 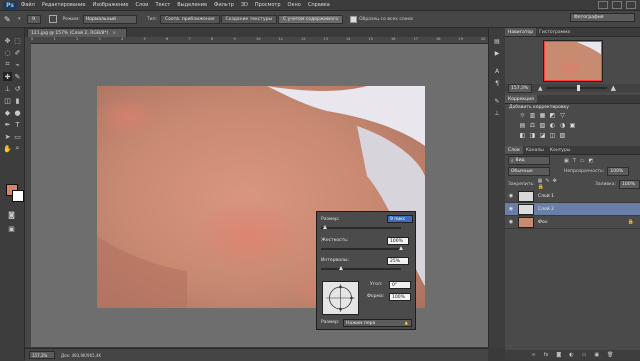 I want to click on size-field: 9 пикс, so click(x=400, y=219).